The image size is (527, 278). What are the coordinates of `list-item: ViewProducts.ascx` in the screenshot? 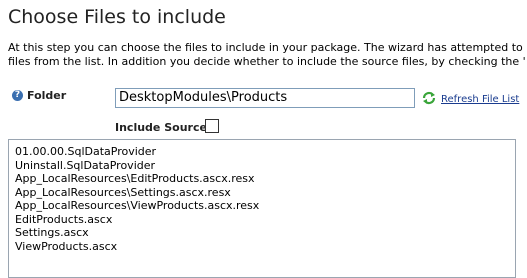 It's located at (262, 247).